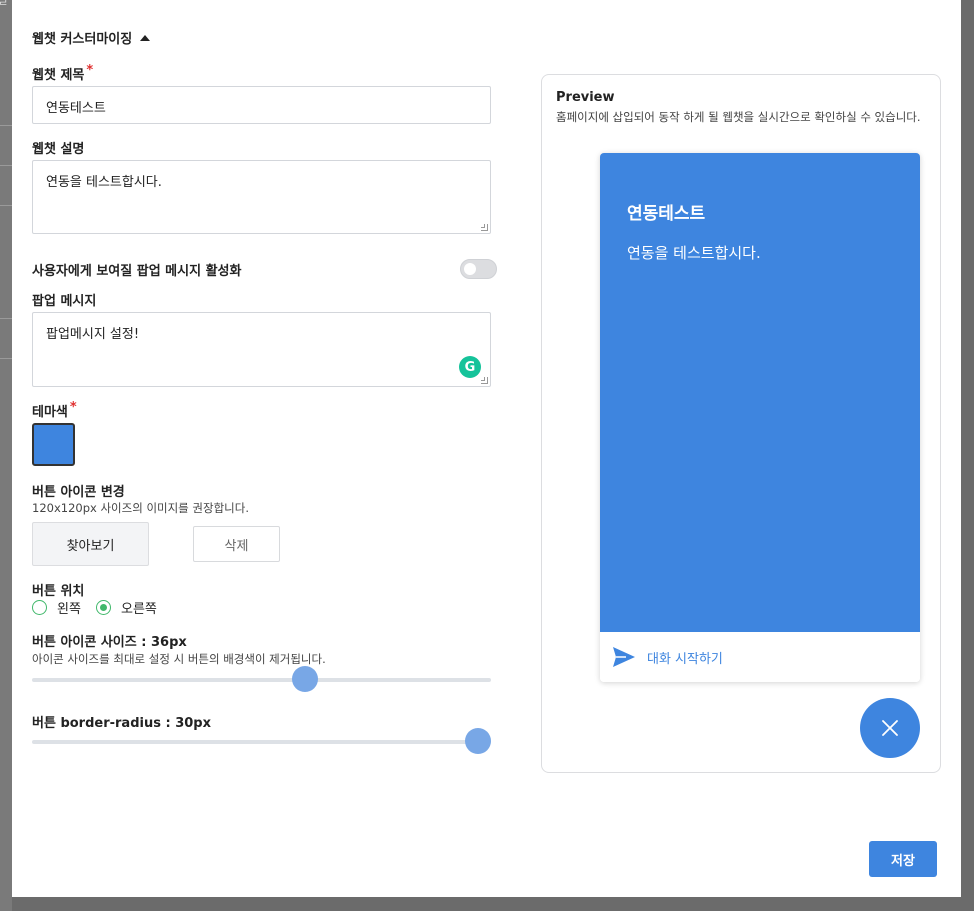 The image size is (974, 911). I want to click on theme-color-label: 테마색 *, so click(54, 410).